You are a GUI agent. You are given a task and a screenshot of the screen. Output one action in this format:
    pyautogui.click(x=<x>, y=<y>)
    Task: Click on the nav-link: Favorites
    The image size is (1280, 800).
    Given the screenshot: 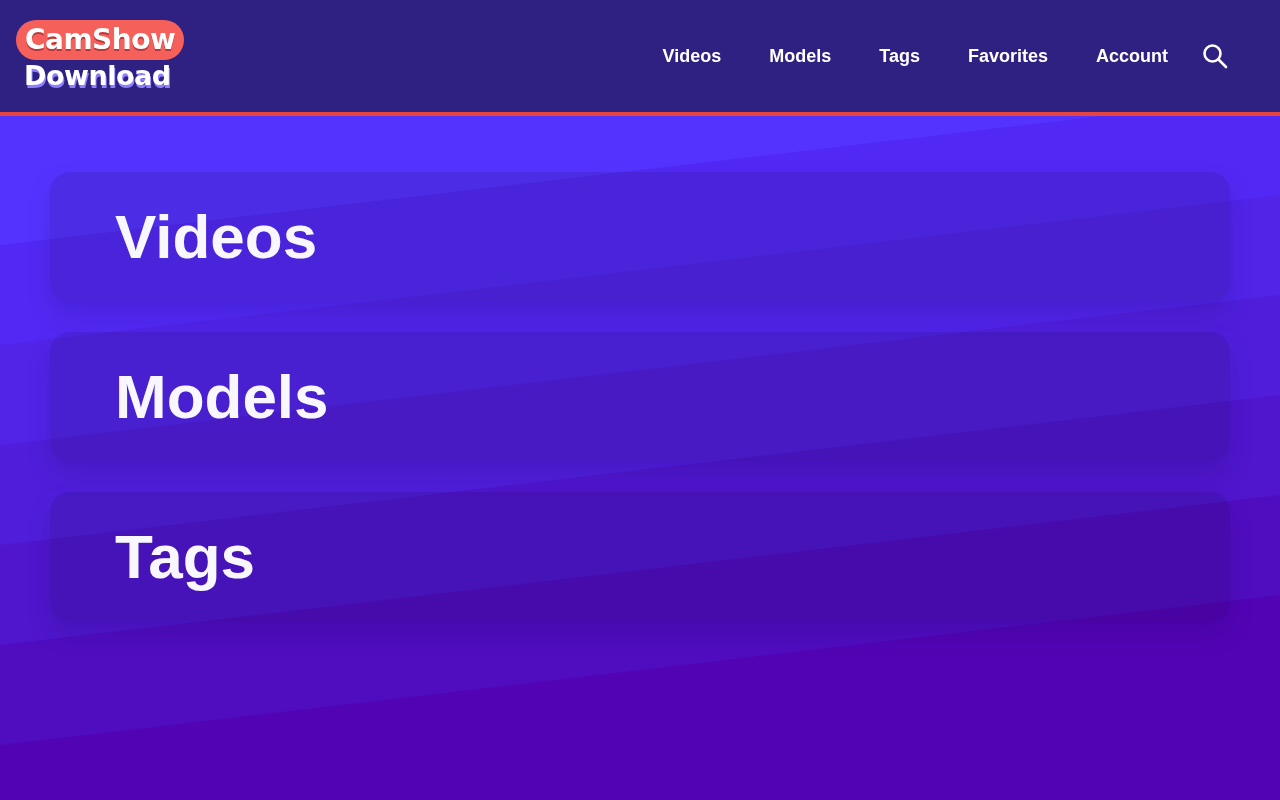 What is the action you would take?
    pyautogui.click(x=1007, y=56)
    